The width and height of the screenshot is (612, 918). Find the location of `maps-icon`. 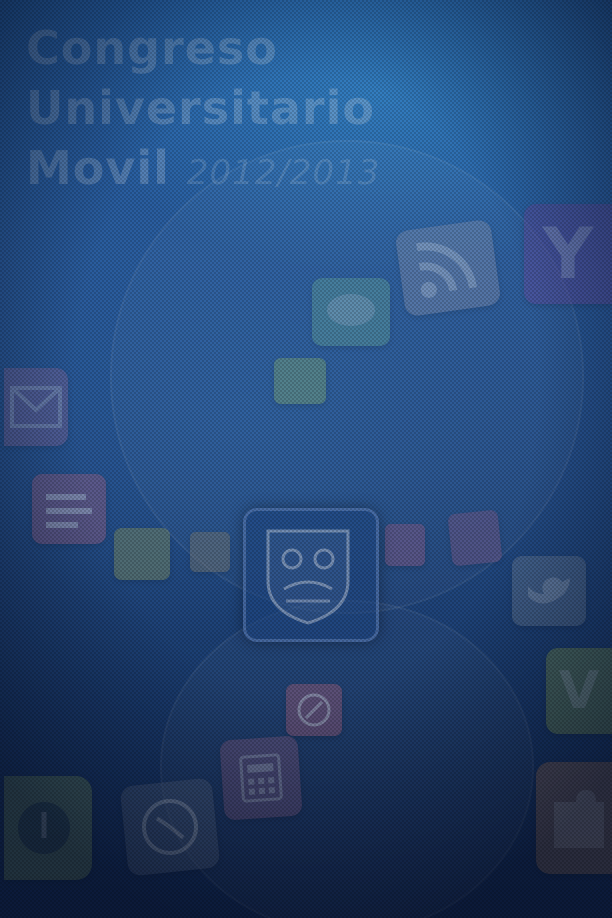

maps-icon is located at coordinates (48, 828).